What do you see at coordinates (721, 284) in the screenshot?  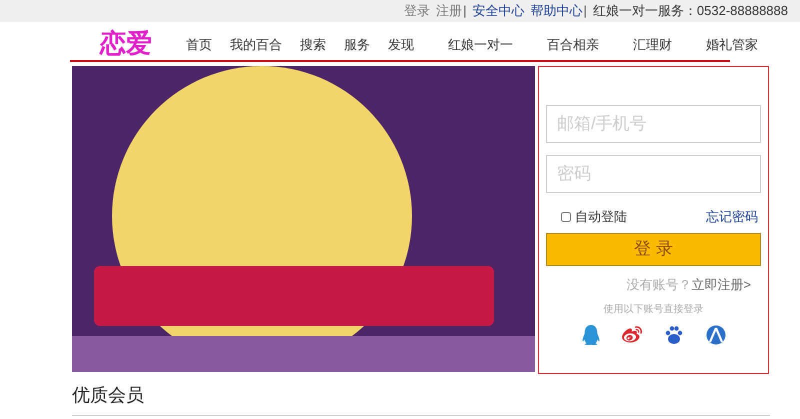 I see `register-link: 立即注册>` at bounding box center [721, 284].